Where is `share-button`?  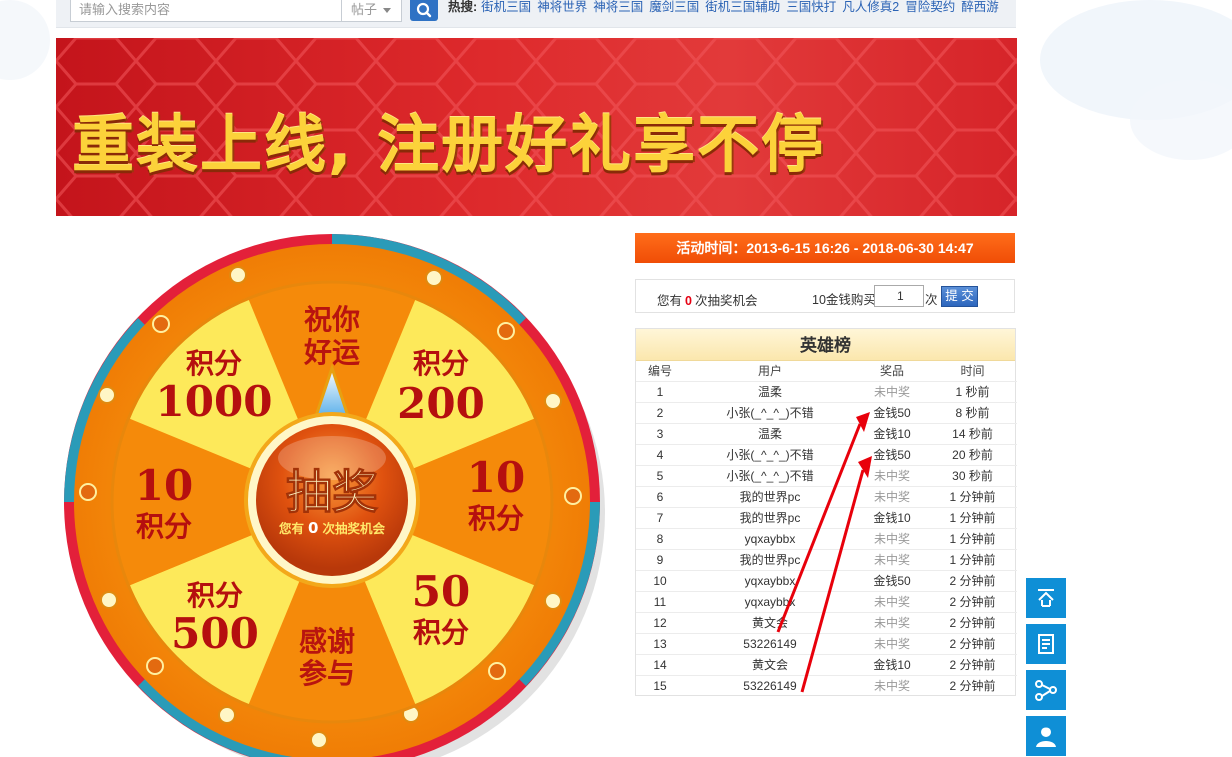
share-button is located at coordinates (1046, 690).